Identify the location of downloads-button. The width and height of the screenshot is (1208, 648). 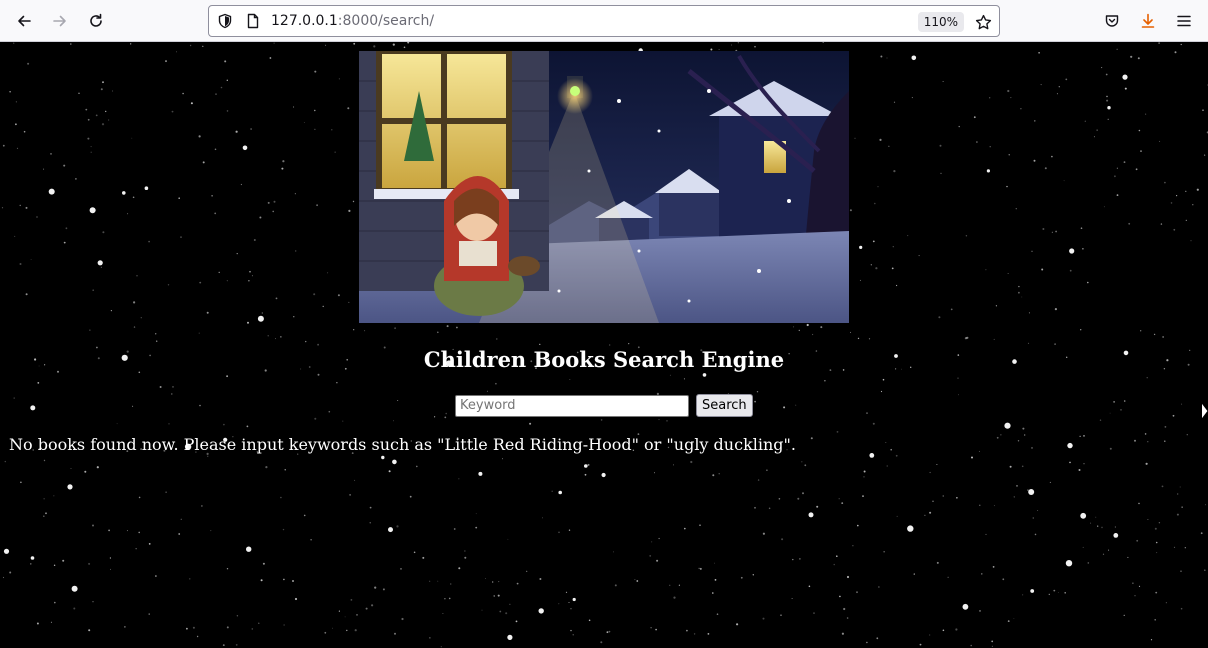
(1148, 21).